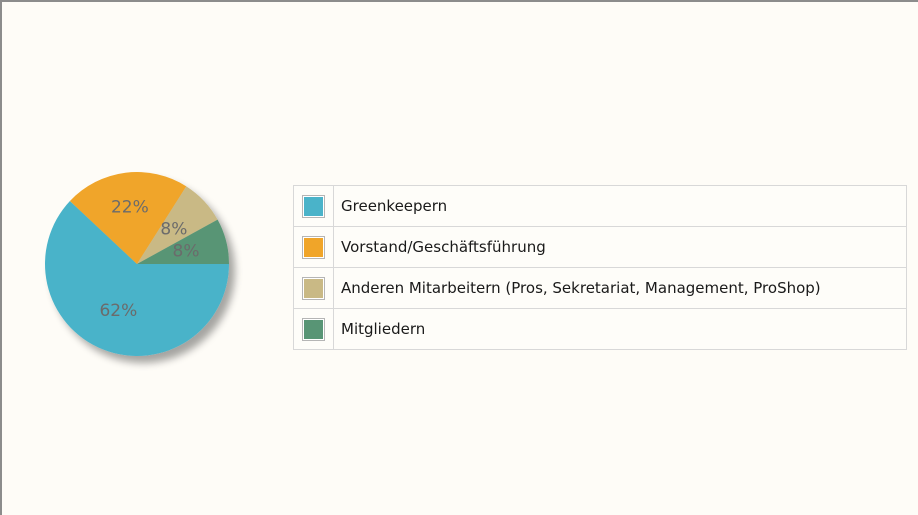 The width and height of the screenshot is (918, 515). Describe the element at coordinates (383, 329) in the screenshot. I see `legend-label: Mitgliedern` at that location.